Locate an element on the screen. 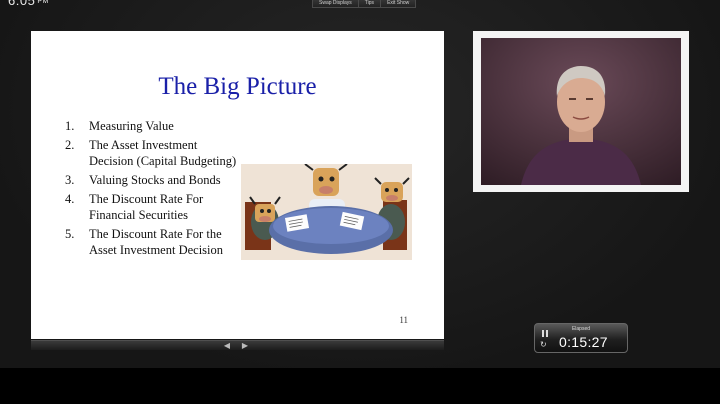  swap-displays-button: Swap Displays is located at coordinates (335, 4).